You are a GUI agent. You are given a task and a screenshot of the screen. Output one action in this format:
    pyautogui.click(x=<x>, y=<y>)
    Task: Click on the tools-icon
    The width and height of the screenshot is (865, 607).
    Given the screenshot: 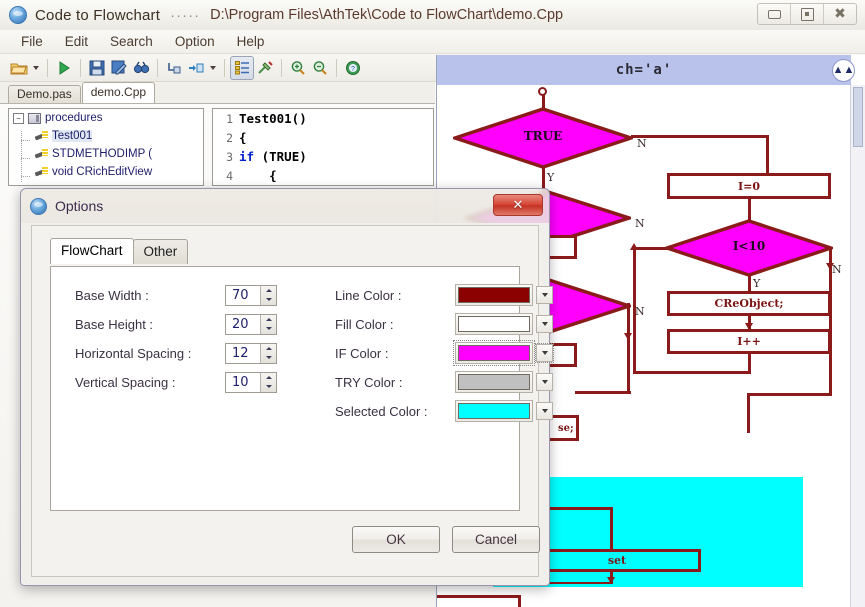 What is the action you would take?
    pyautogui.click(x=265, y=68)
    